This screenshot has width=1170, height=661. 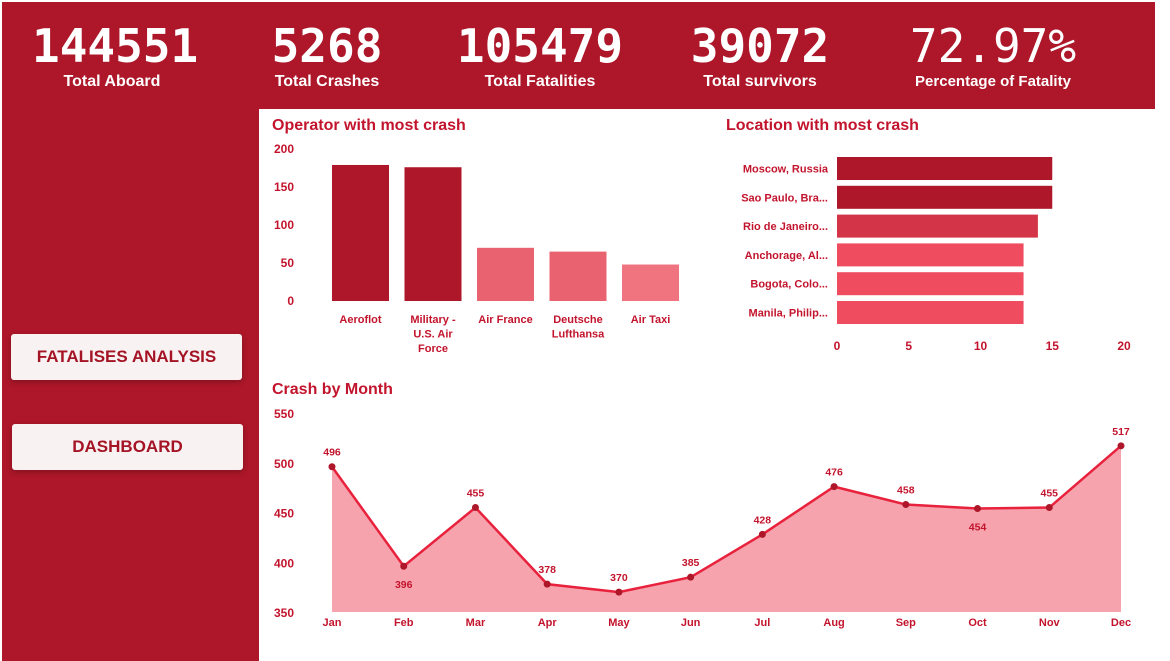 What do you see at coordinates (763, 520) in the screenshot?
I see `data-label: 428` at bounding box center [763, 520].